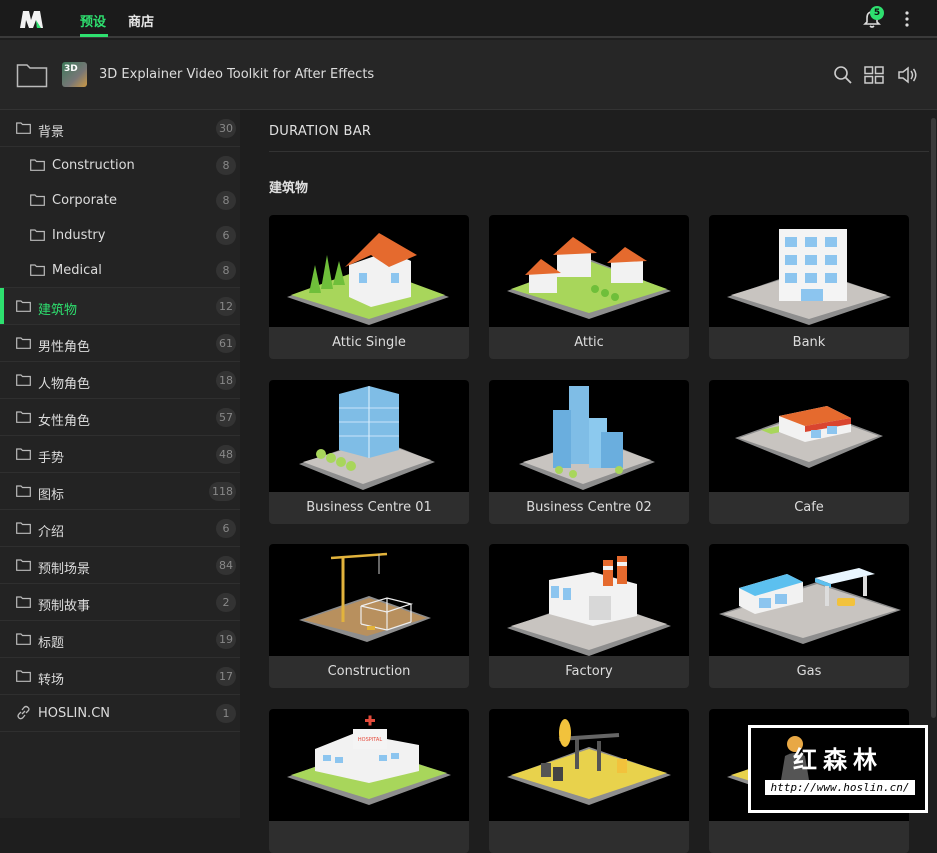 The width and height of the screenshot is (937, 853). What do you see at coordinates (908, 75) in the screenshot?
I see `volume-icon` at bounding box center [908, 75].